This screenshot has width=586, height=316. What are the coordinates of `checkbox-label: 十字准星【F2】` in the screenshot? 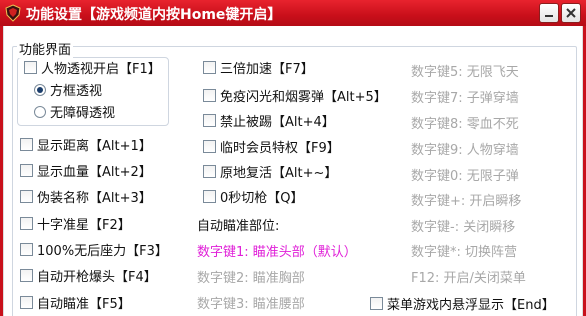 It's located at (84, 225).